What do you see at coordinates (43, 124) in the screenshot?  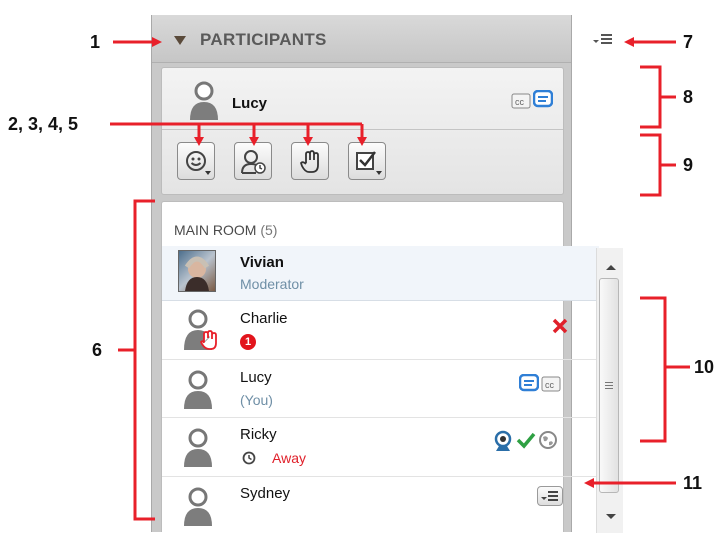 I see `callout-2-3-4-5: 2, 3, 4, 5` at bounding box center [43, 124].